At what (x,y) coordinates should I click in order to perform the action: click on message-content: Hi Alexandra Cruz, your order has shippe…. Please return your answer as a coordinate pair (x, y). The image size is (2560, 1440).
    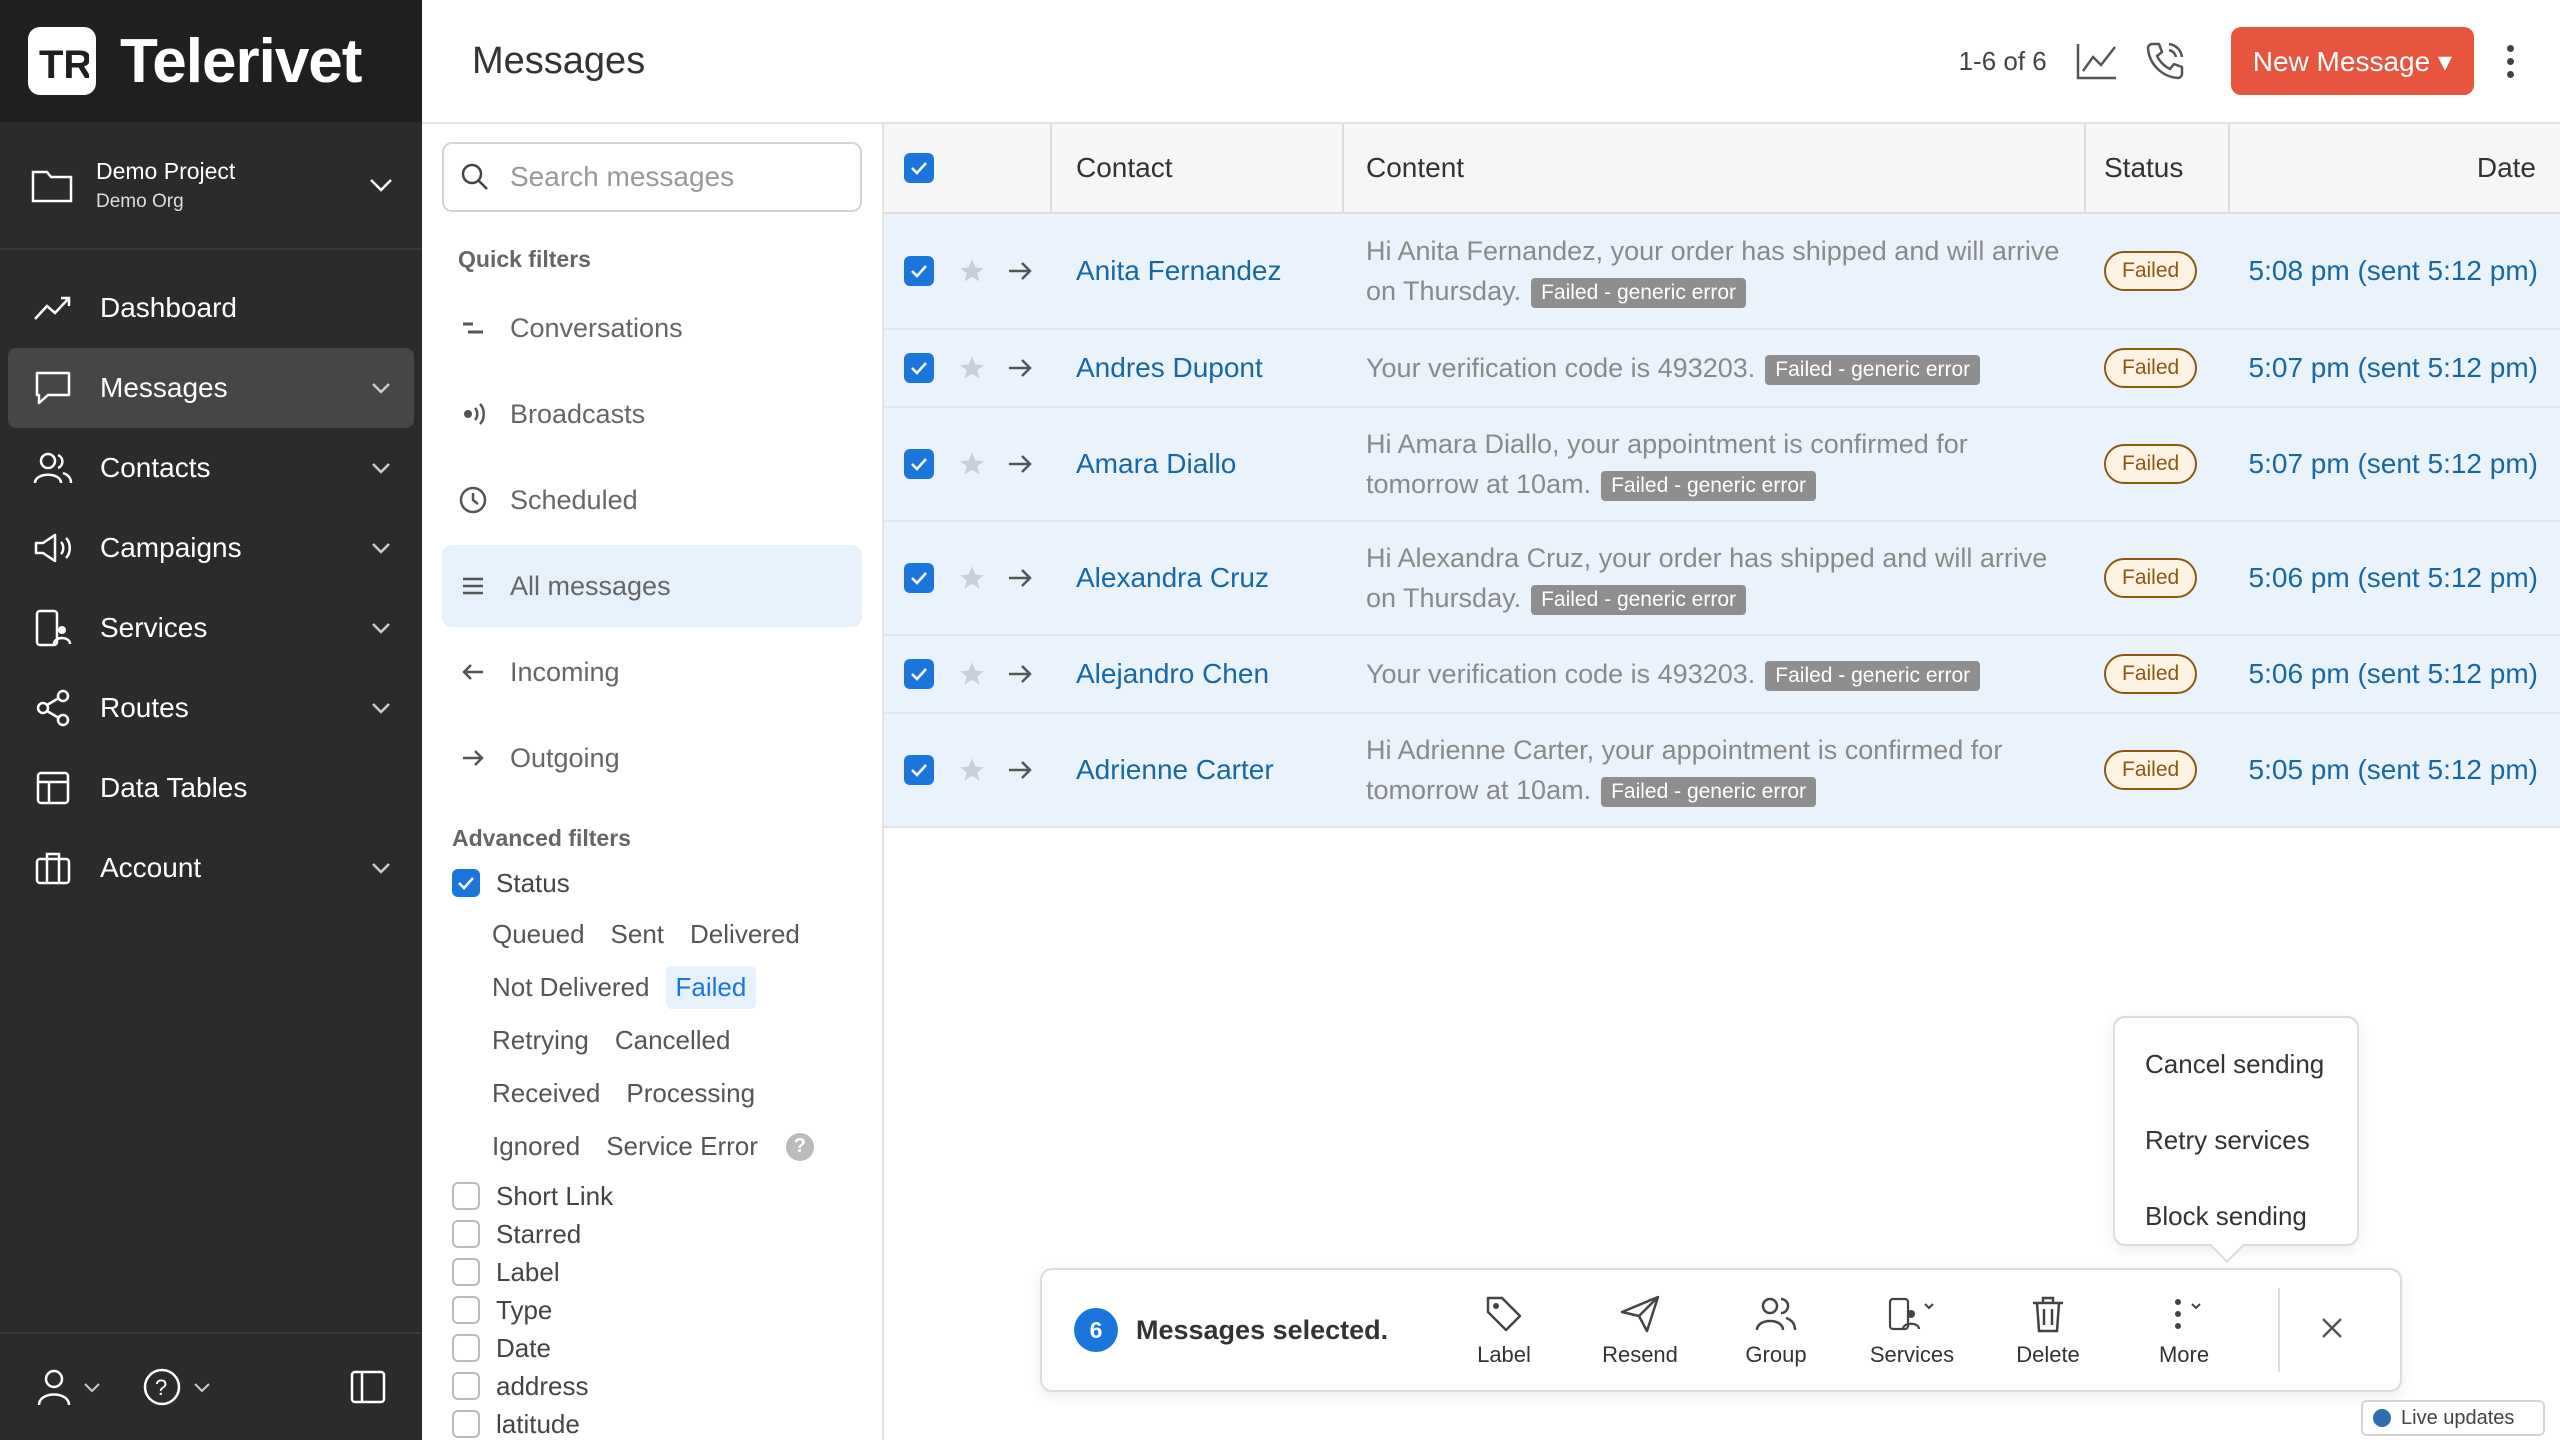
    Looking at the image, I should click on (1715, 578).